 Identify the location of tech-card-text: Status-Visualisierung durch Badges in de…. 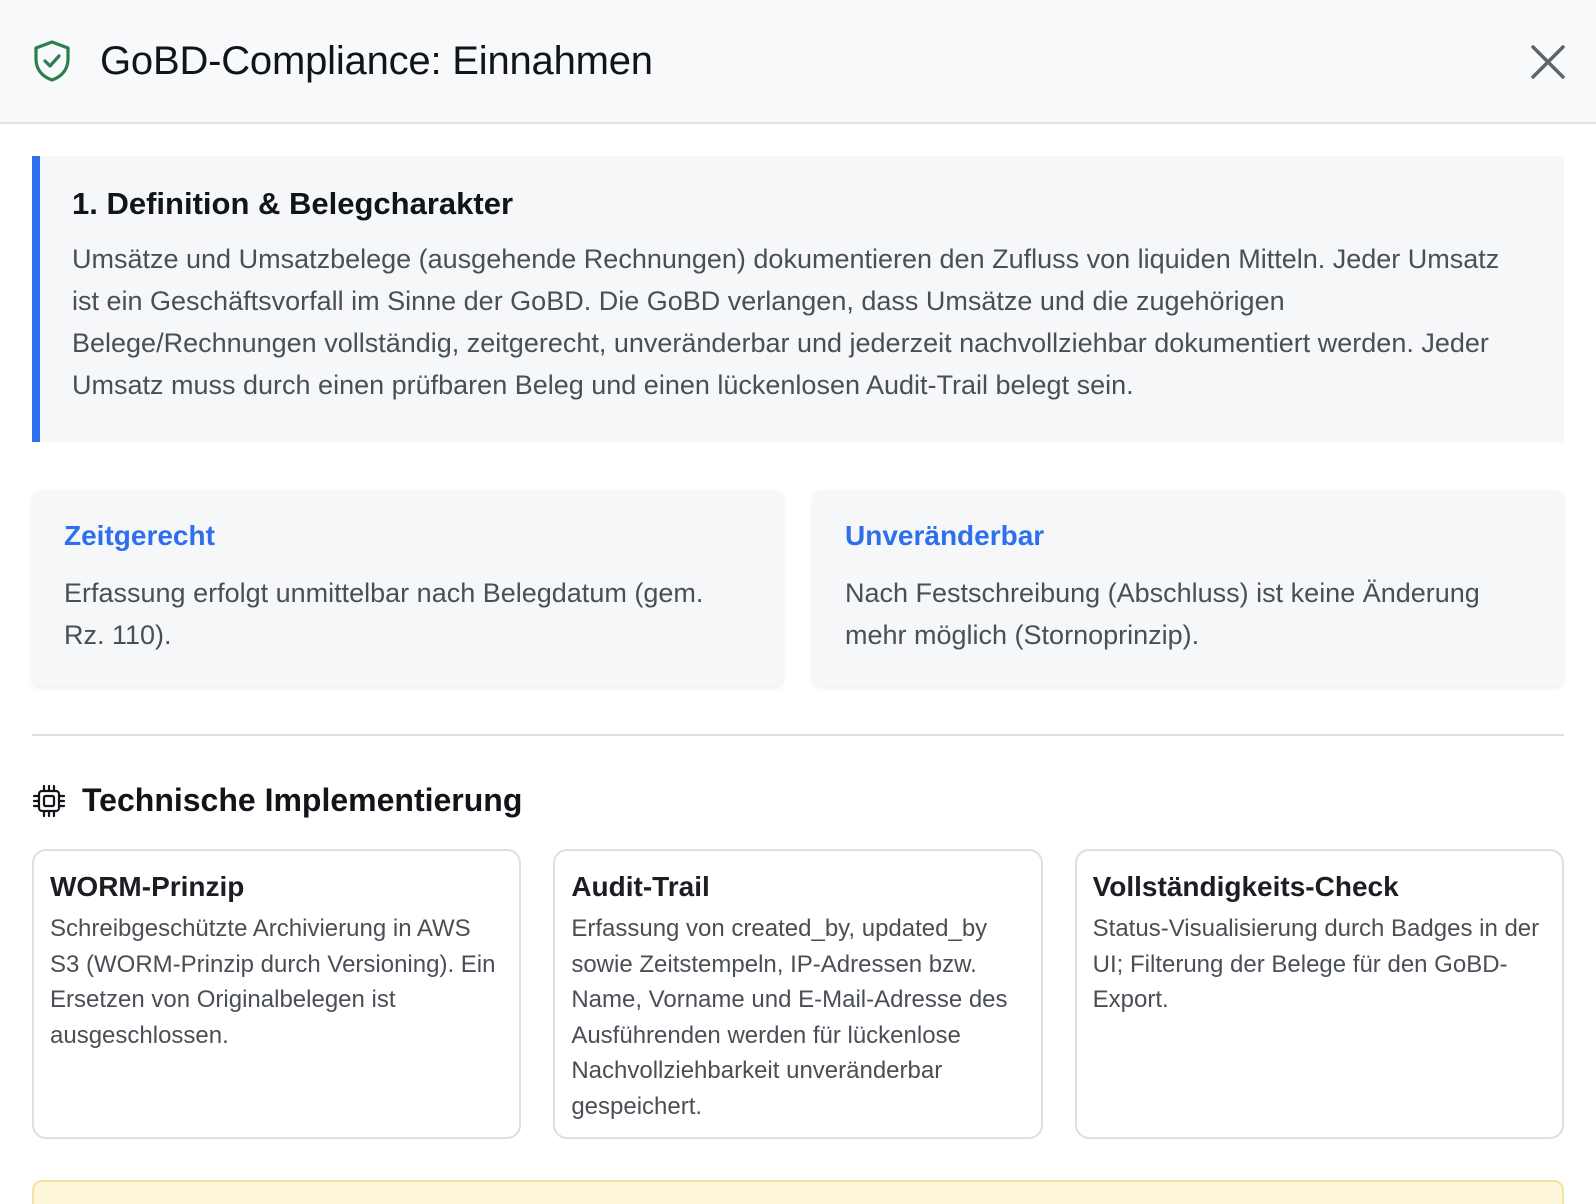
(1316, 964).